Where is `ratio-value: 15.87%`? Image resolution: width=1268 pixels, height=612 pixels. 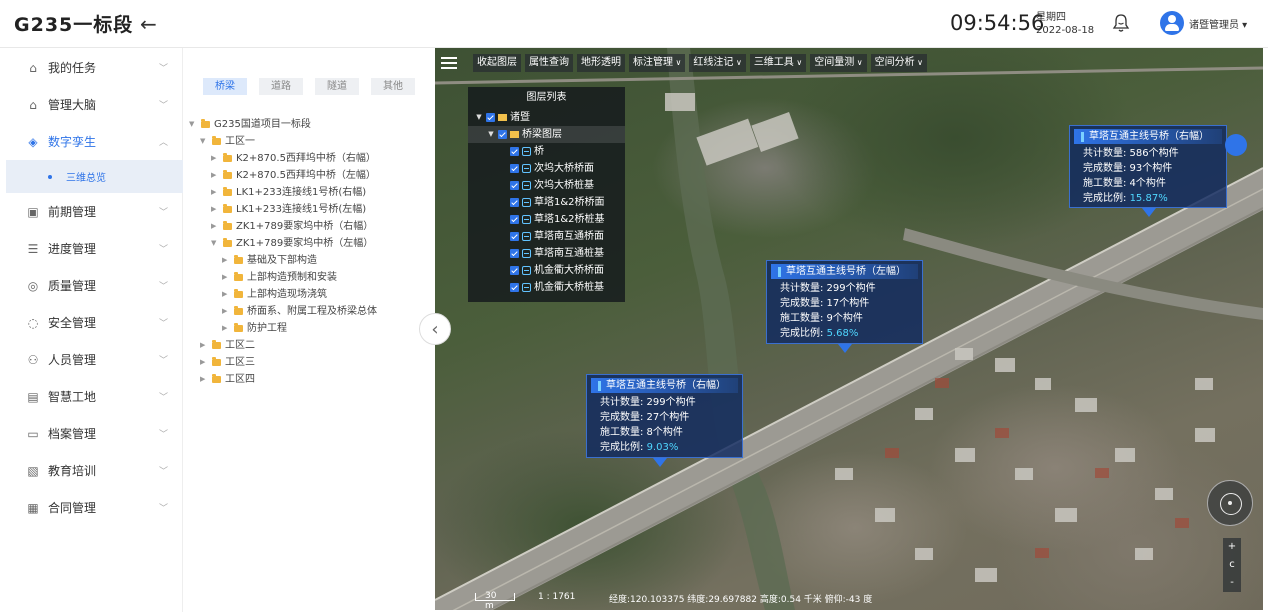
ratio-value: 15.87% is located at coordinates (1148, 198).